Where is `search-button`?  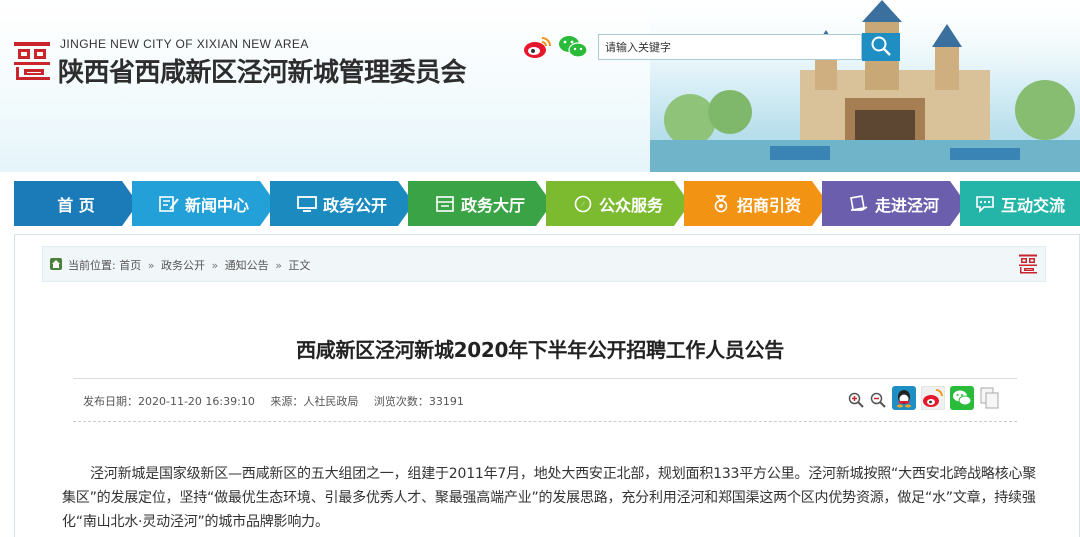
search-button is located at coordinates (881, 47).